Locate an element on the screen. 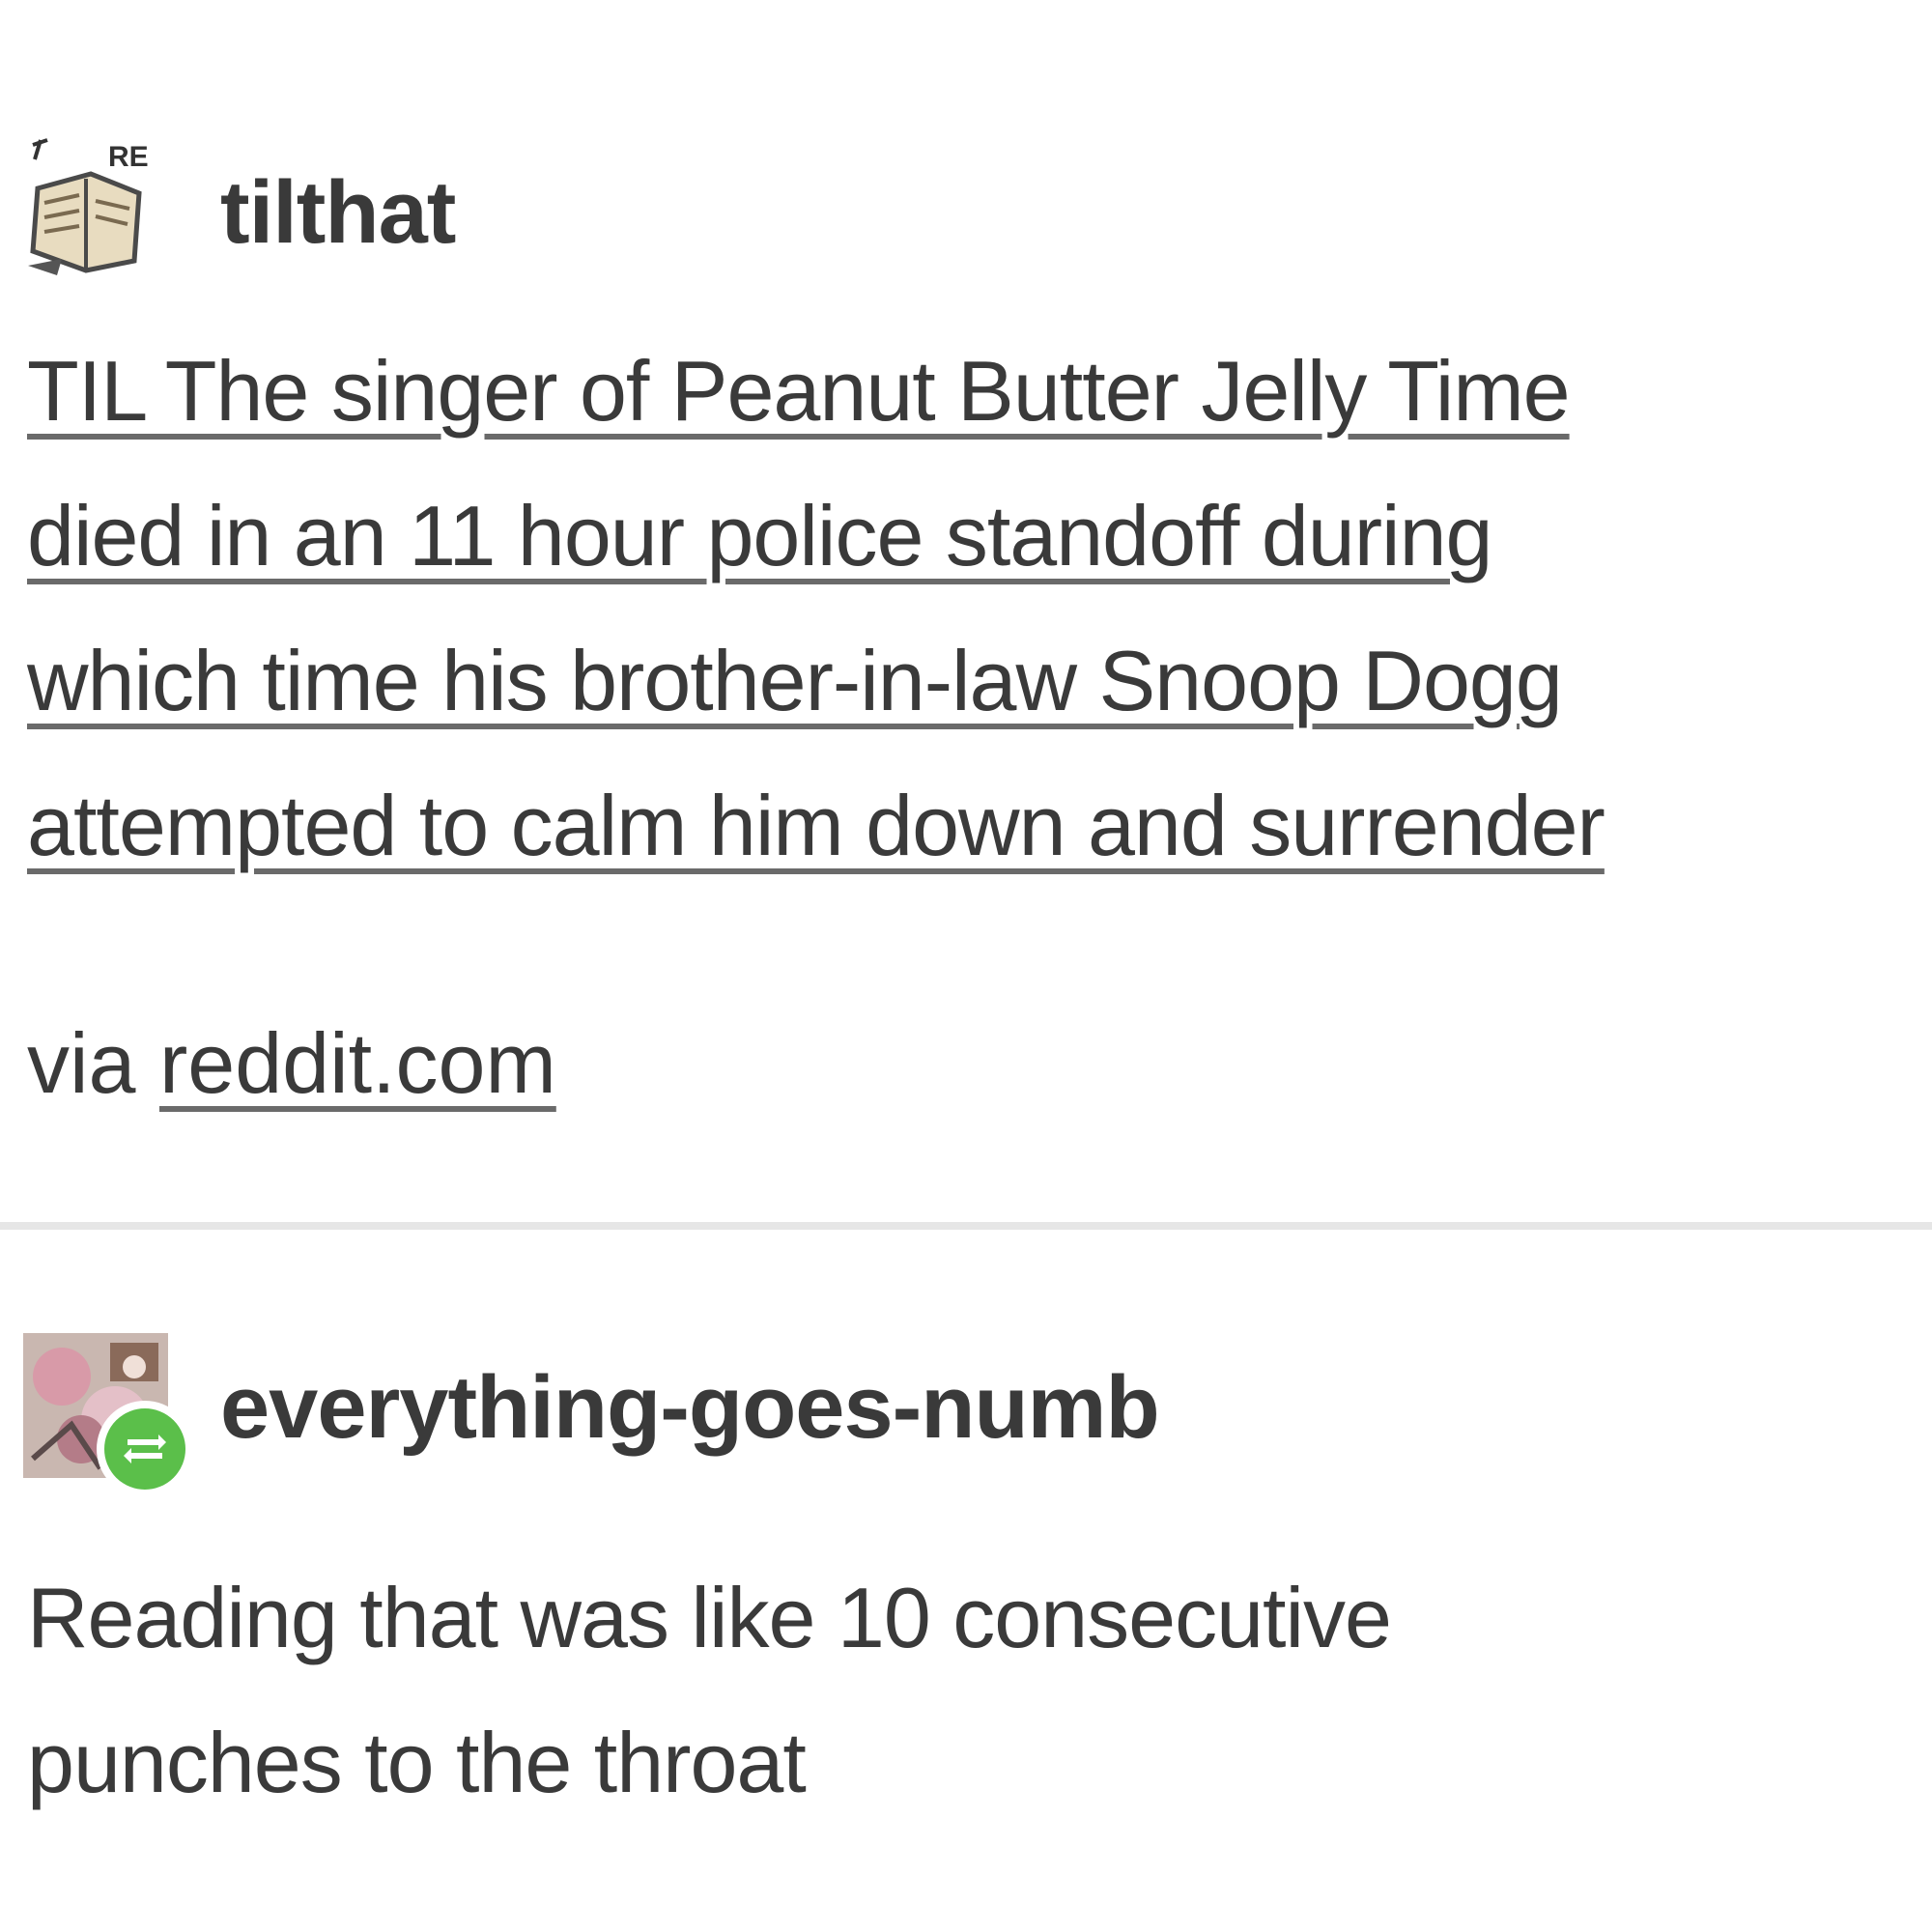  avatar-tilthat: RE is located at coordinates (95, 207).